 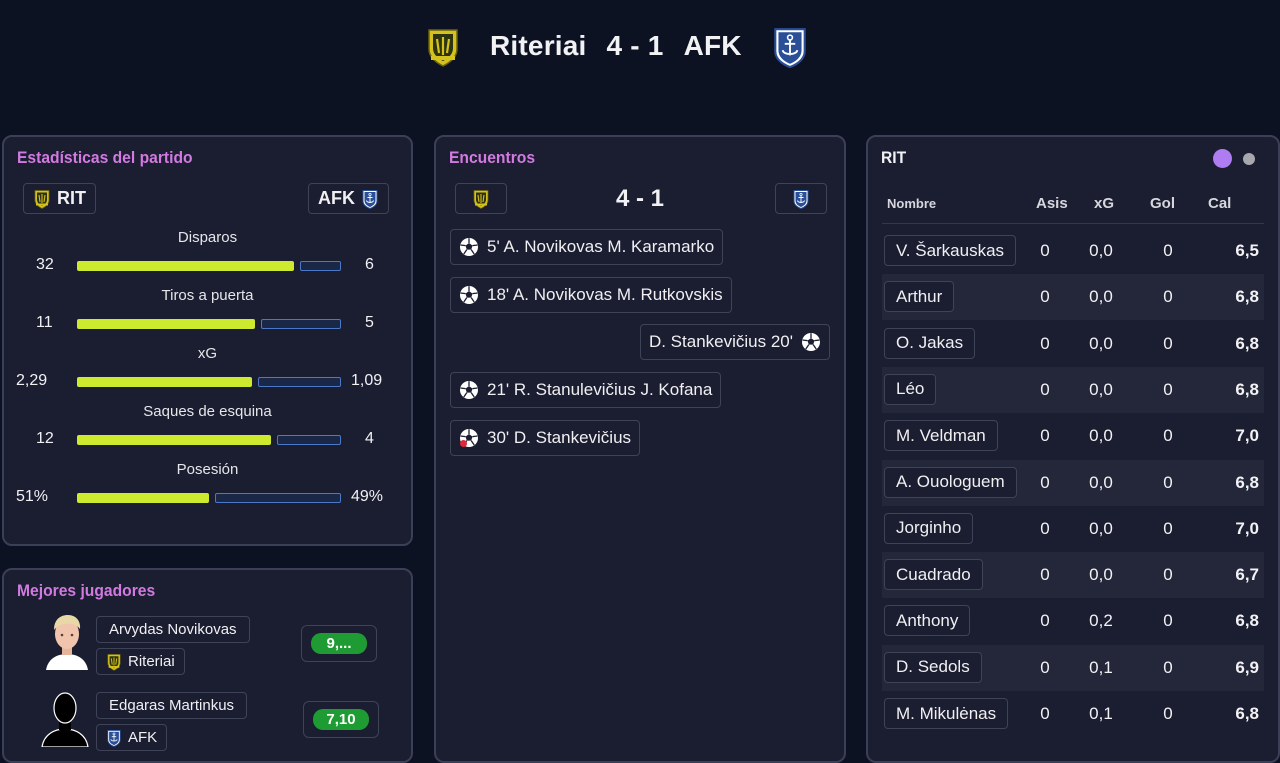 What do you see at coordinates (207, 411) in the screenshot?
I see `stat-label: Saques de esquina` at bounding box center [207, 411].